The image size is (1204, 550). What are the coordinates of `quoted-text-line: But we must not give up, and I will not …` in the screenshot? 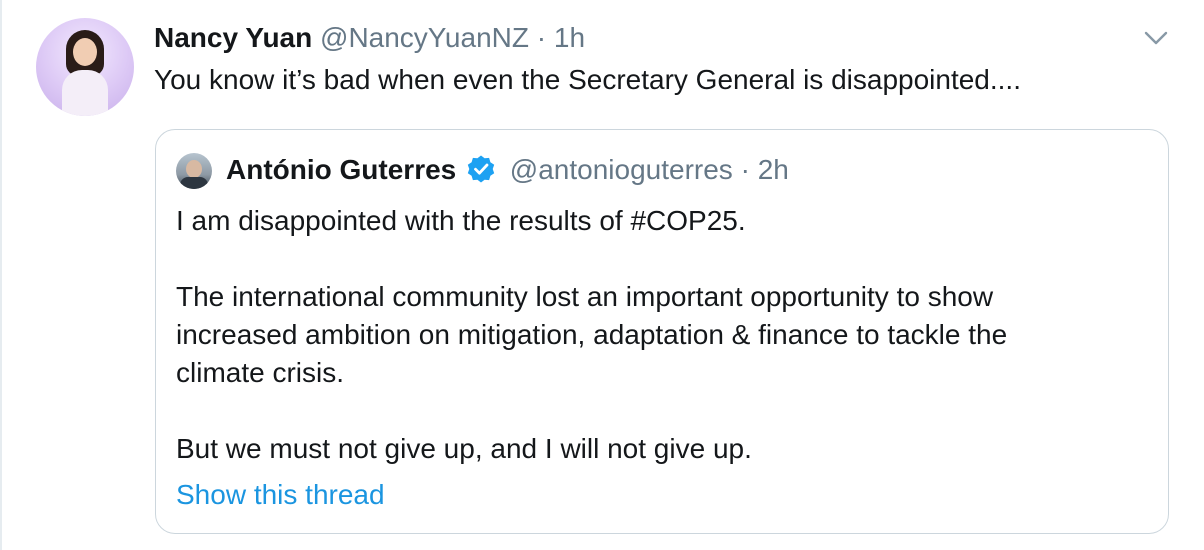 It's located at (464, 448).